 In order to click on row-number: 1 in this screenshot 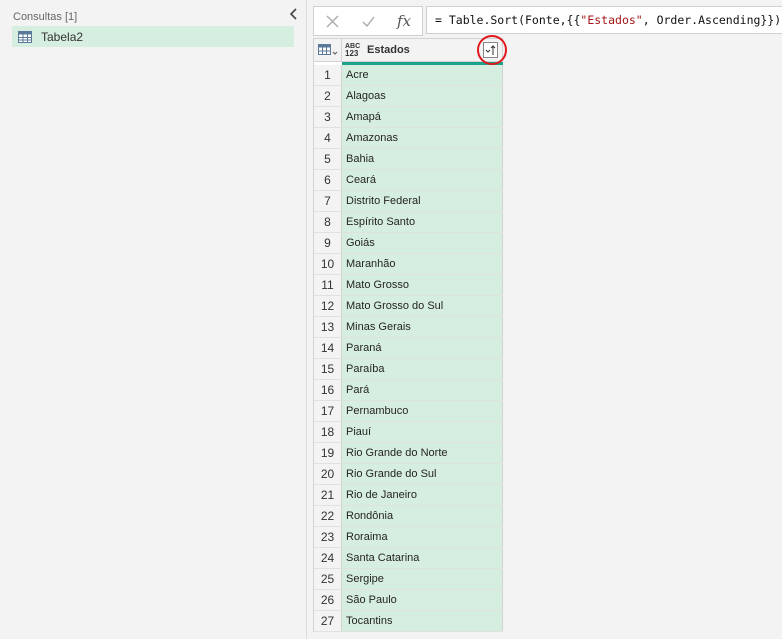, I will do `click(328, 75)`.